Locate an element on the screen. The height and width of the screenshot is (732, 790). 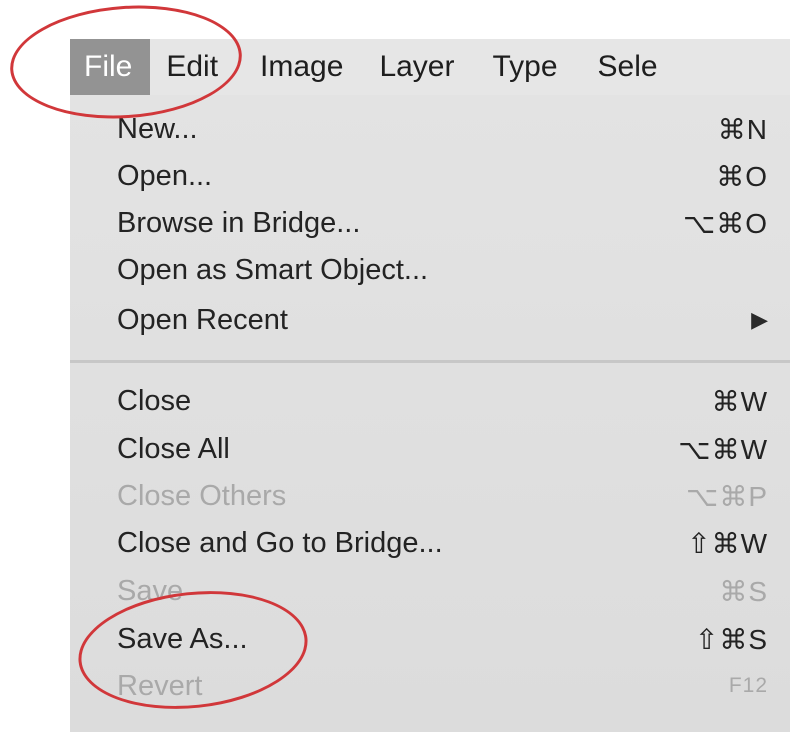
menu-type: Type is located at coordinates (524, 67).